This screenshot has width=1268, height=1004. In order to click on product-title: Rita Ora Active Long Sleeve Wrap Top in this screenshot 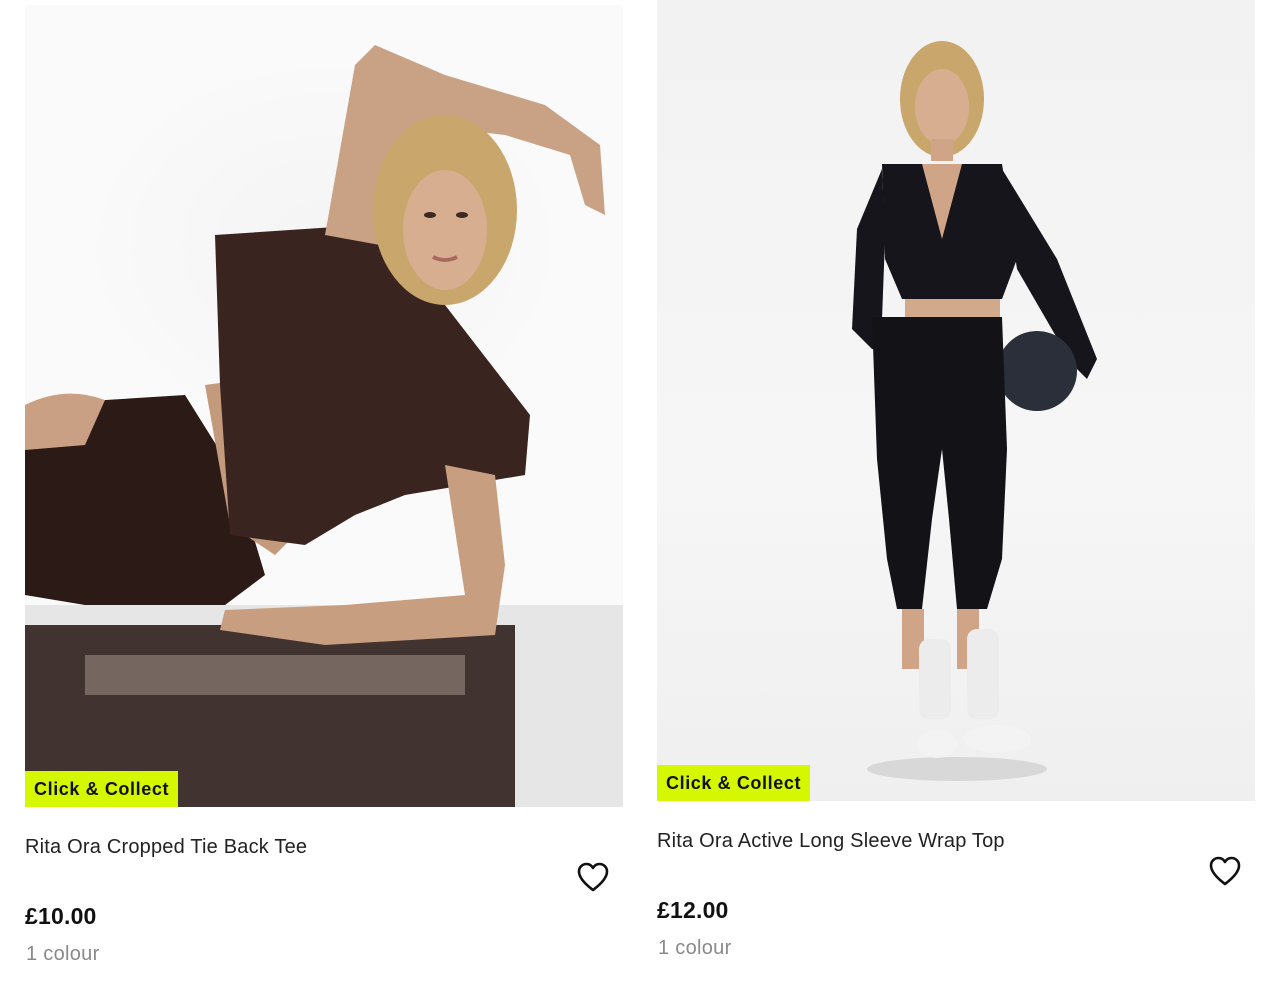, I will do `click(956, 841)`.